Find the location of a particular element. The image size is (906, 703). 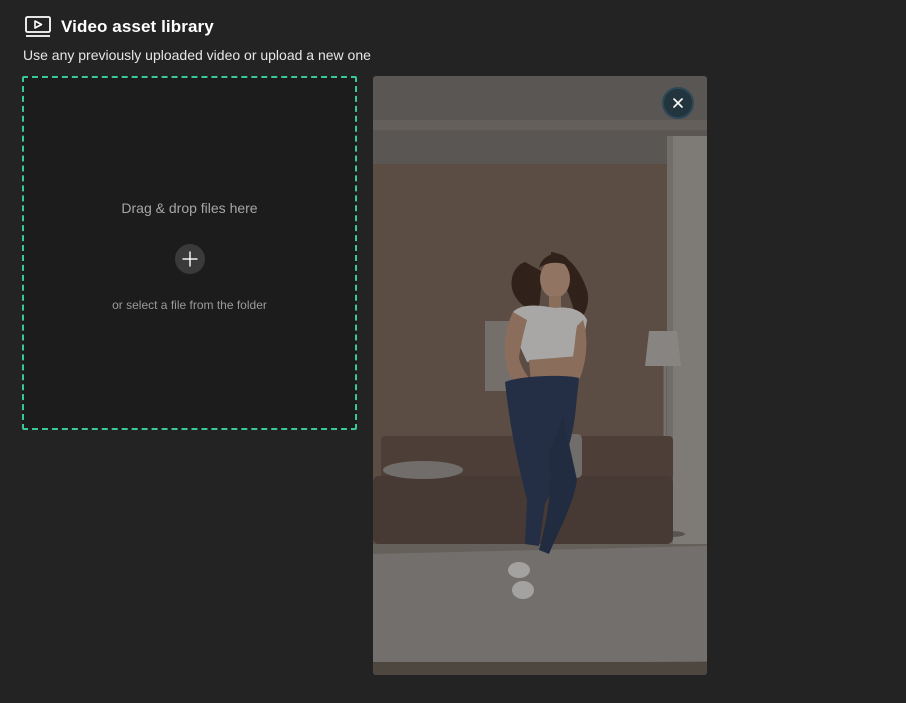

dropzone-title: Drag & drop files here is located at coordinates (189, 208).